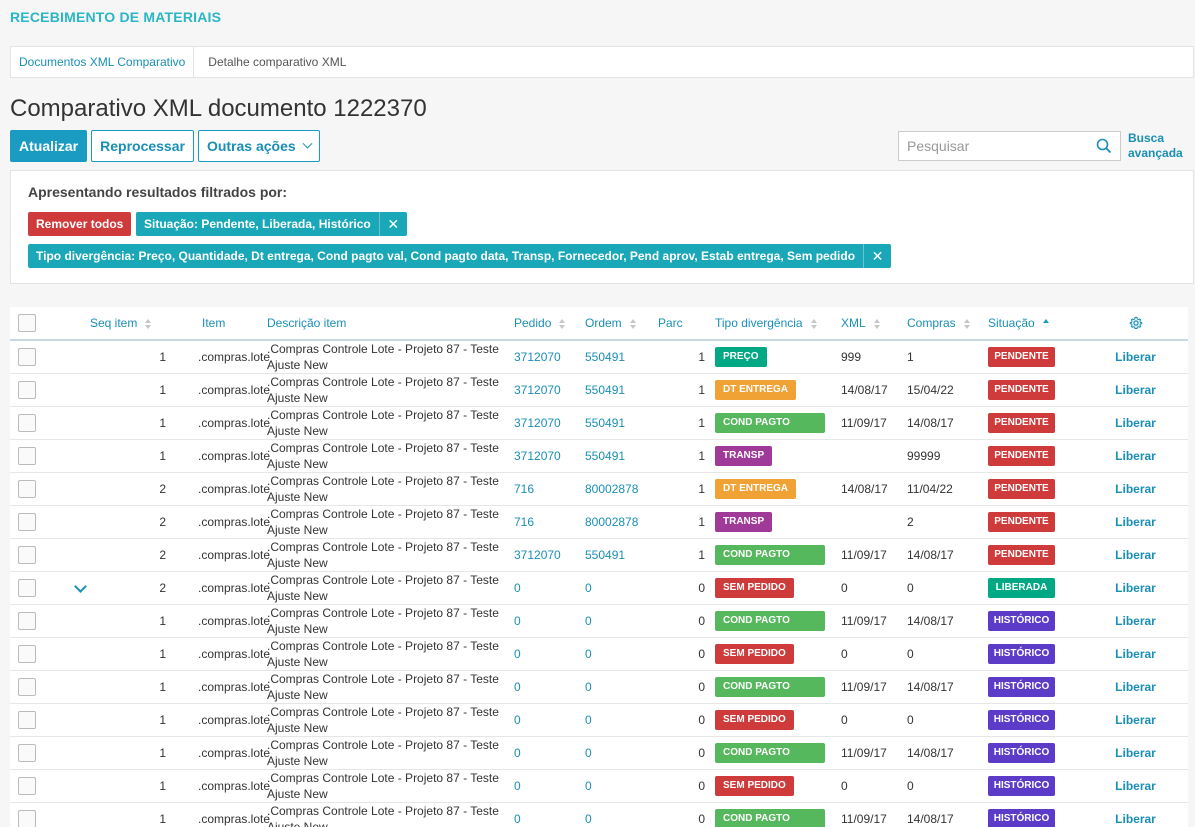  Describe the element at coordinates (142, 146) in the screenshot. I see `reprocessar-button: Reprocessar` at that location.